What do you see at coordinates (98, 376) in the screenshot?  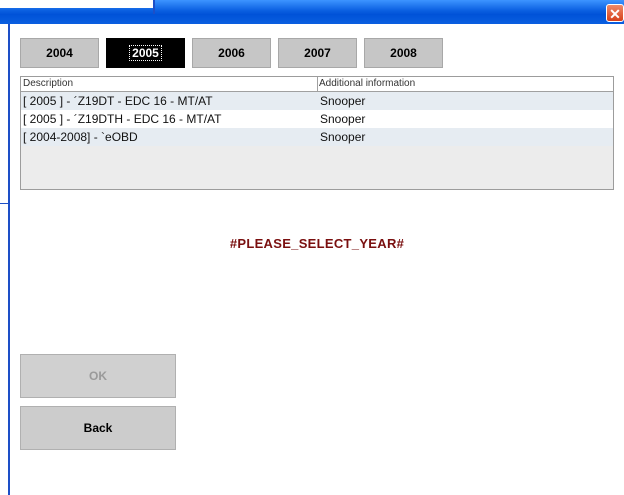 I see `ok-button: OK` at bounding box center [98, 376].